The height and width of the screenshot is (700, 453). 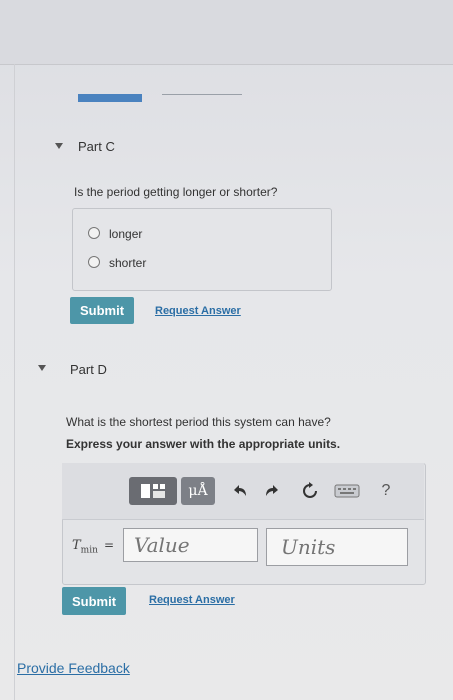 I want to click on divider, so click(x=226, y=64).